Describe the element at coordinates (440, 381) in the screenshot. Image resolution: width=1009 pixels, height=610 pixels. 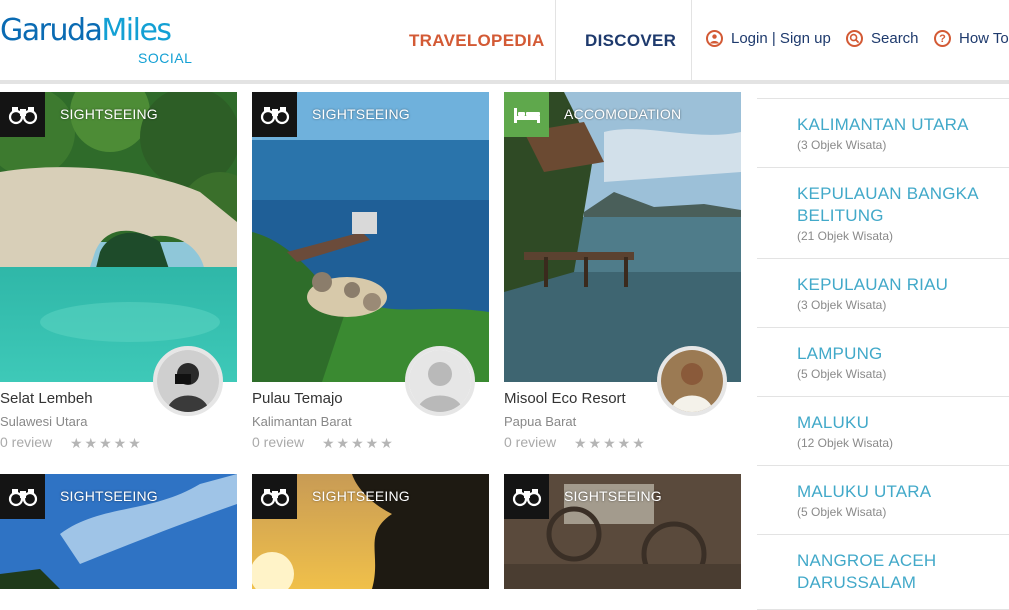
I see `default-avatar` at that location.